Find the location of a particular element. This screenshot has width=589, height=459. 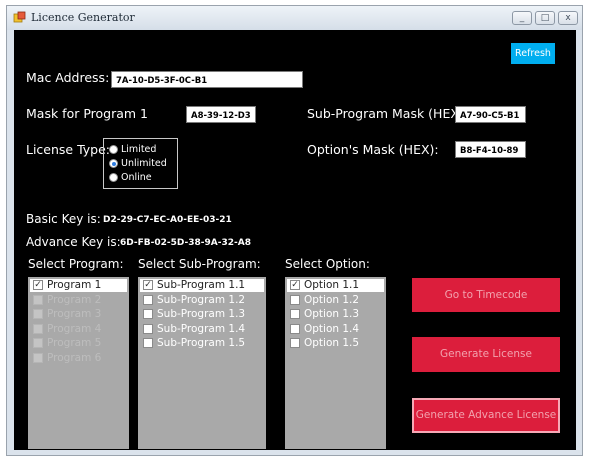

maximize-button: □ is located at coordinates (545, 18).